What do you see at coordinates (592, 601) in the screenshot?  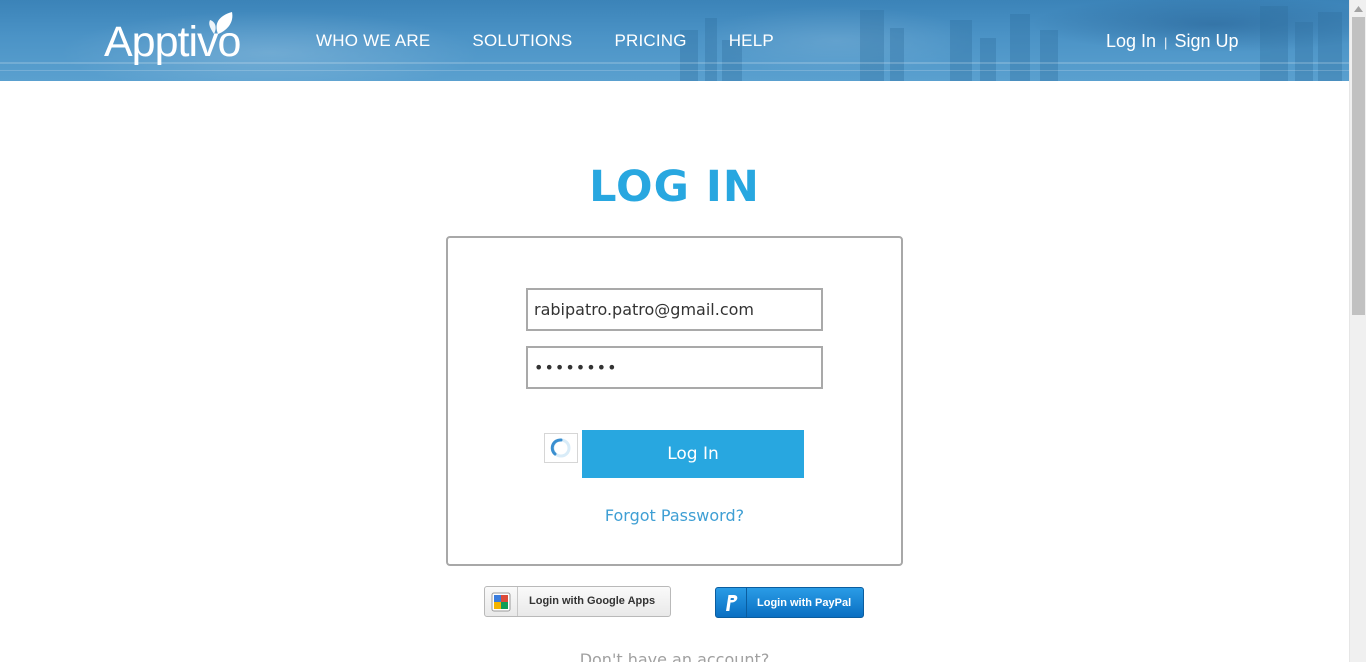 I see `google-apps-label: Login with Google Apps` at bounding box center [592, 601].